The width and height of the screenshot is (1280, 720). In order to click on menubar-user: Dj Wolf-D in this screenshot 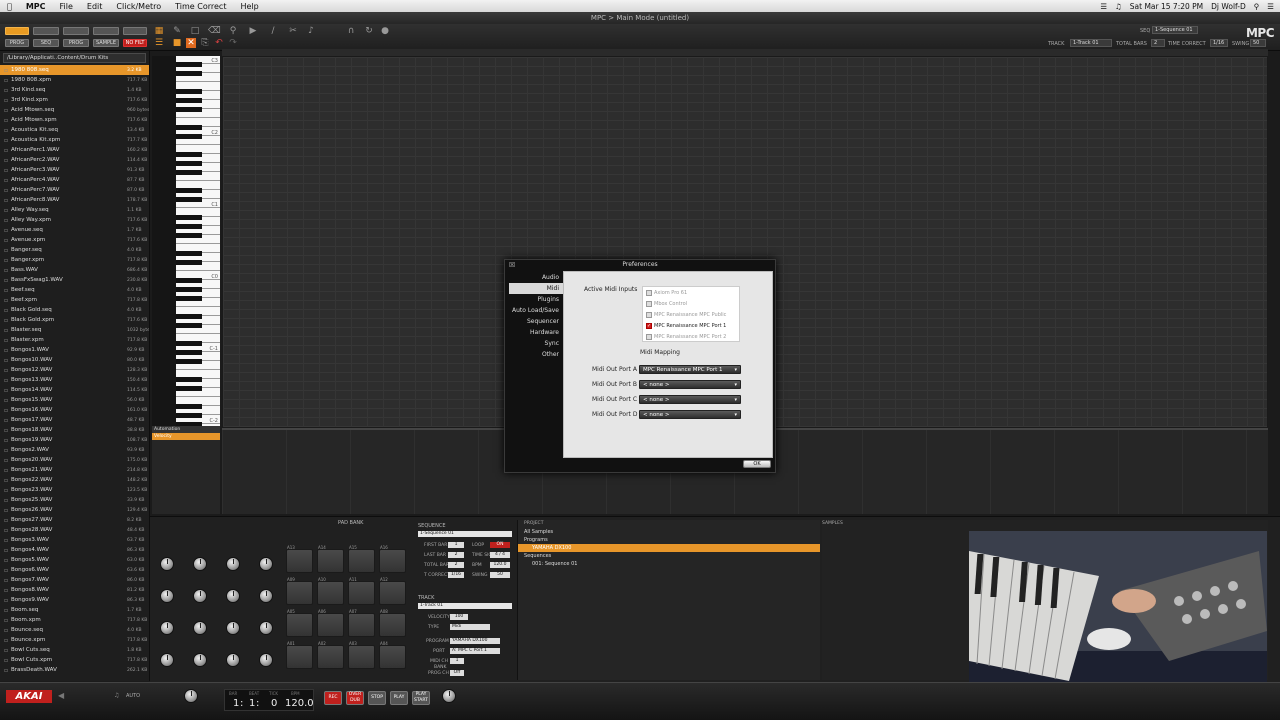, I will do `click(1228, 6)`.